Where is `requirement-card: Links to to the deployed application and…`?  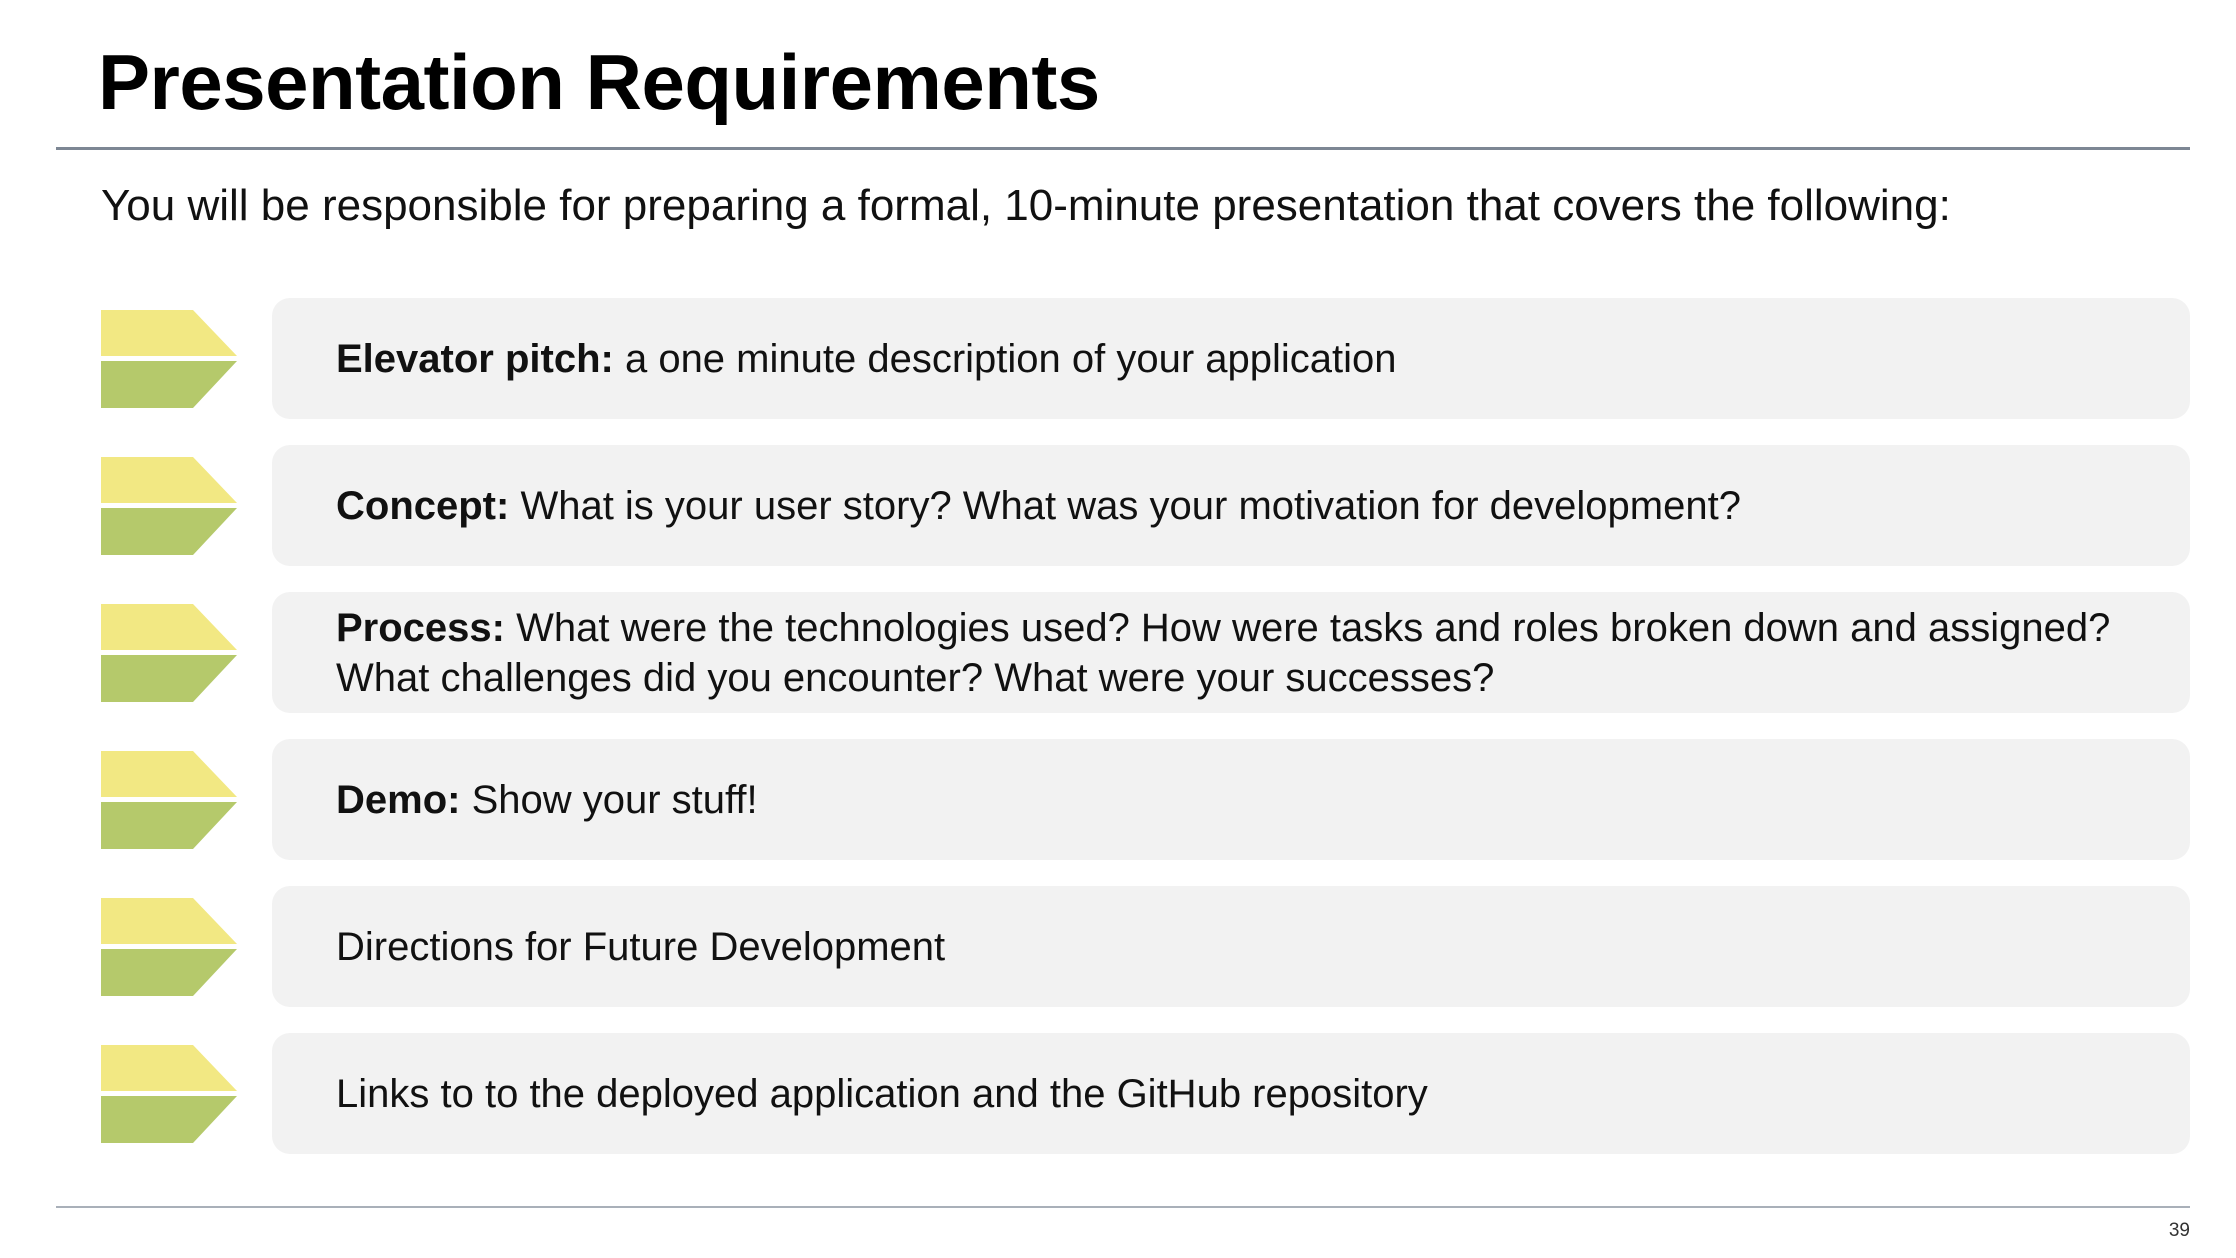 requirement-card: Links to to the deployed application and… is located at coordinates (1231, 1093).